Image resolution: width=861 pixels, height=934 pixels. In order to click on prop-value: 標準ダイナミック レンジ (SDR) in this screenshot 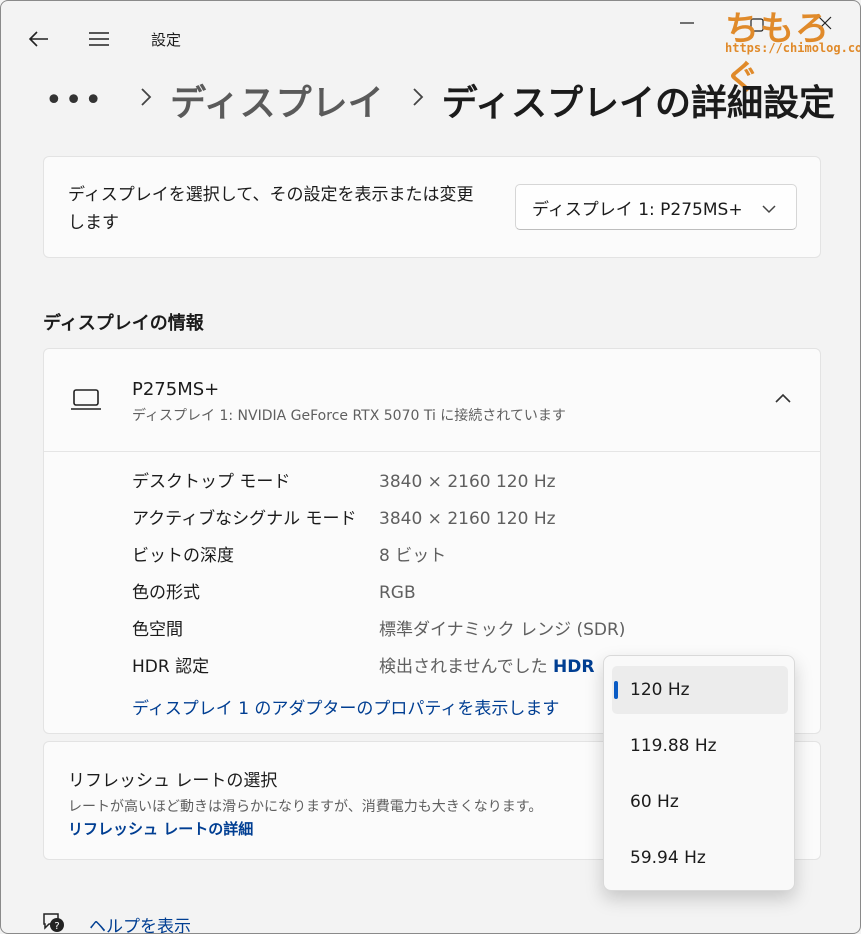, I will do `click(502, 630)`.